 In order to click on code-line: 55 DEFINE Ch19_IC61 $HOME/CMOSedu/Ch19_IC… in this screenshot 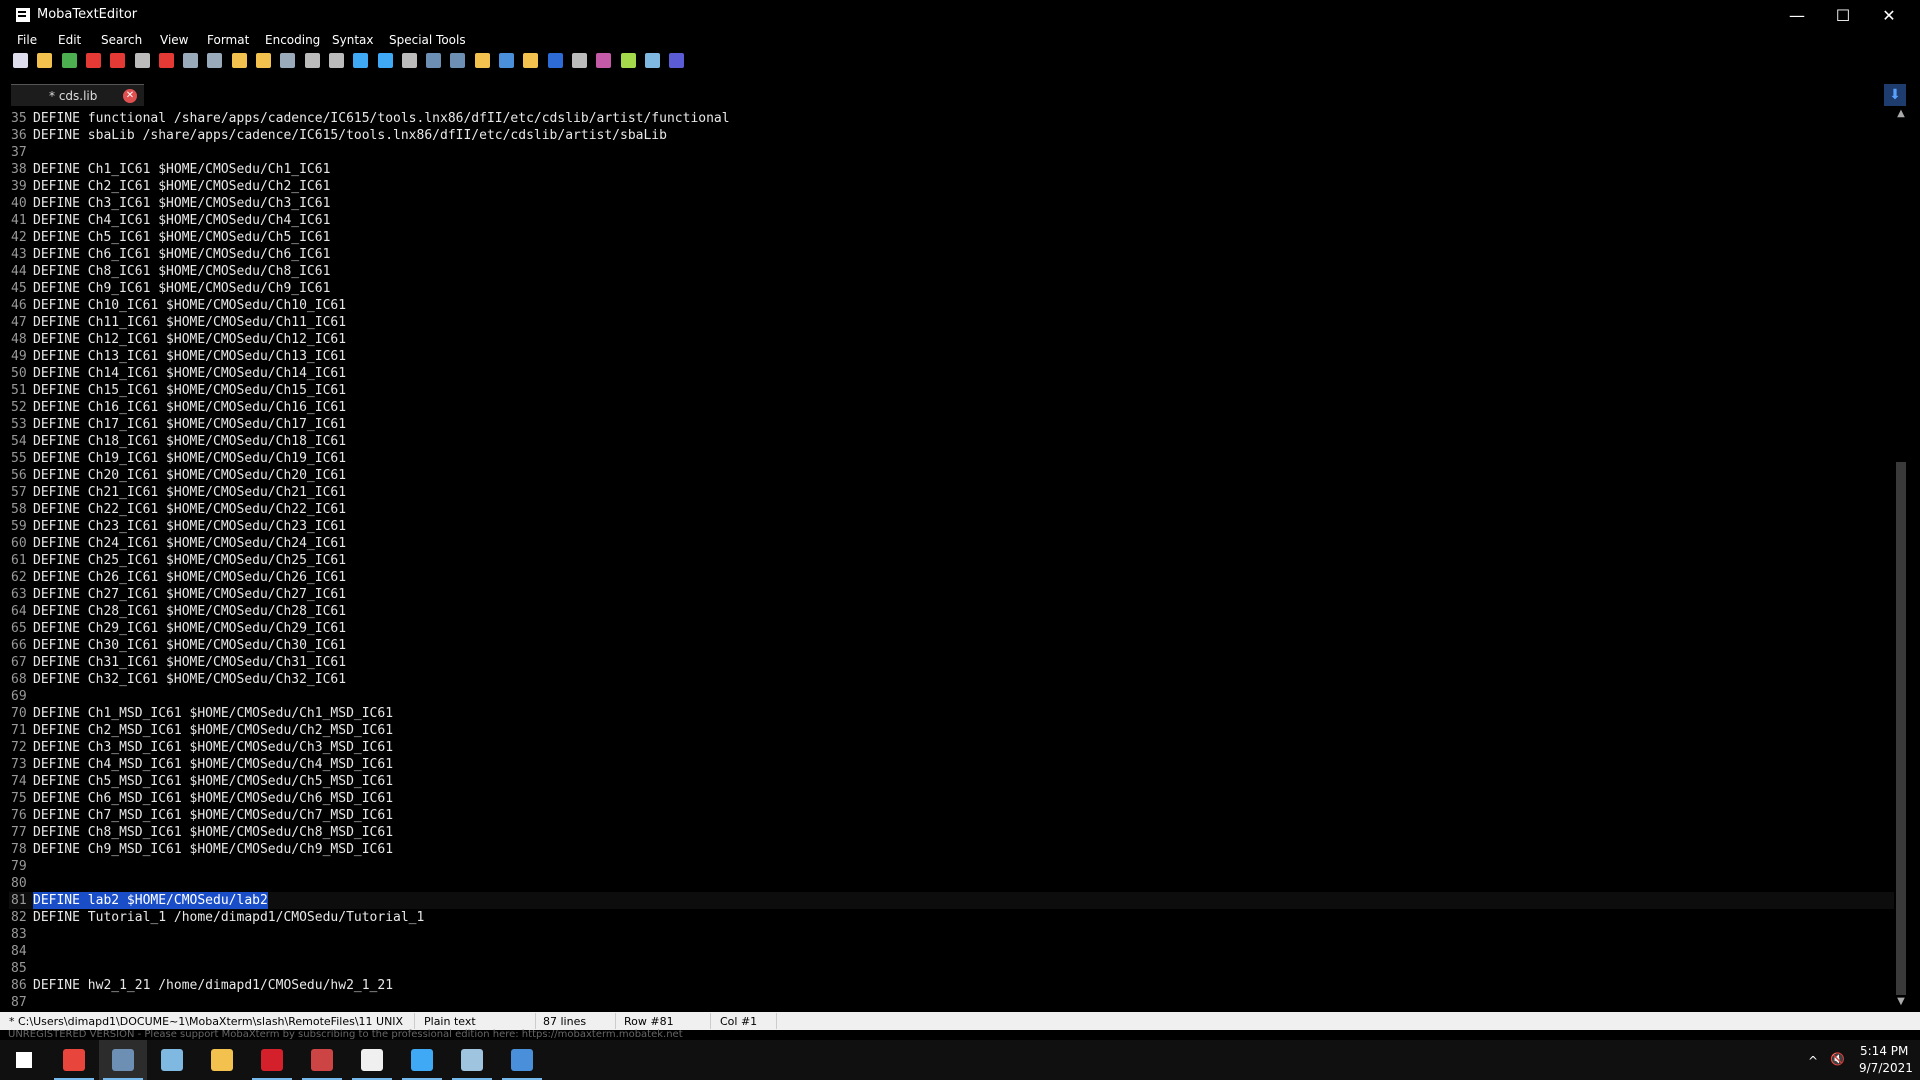, I will do `click(951, 458)`.